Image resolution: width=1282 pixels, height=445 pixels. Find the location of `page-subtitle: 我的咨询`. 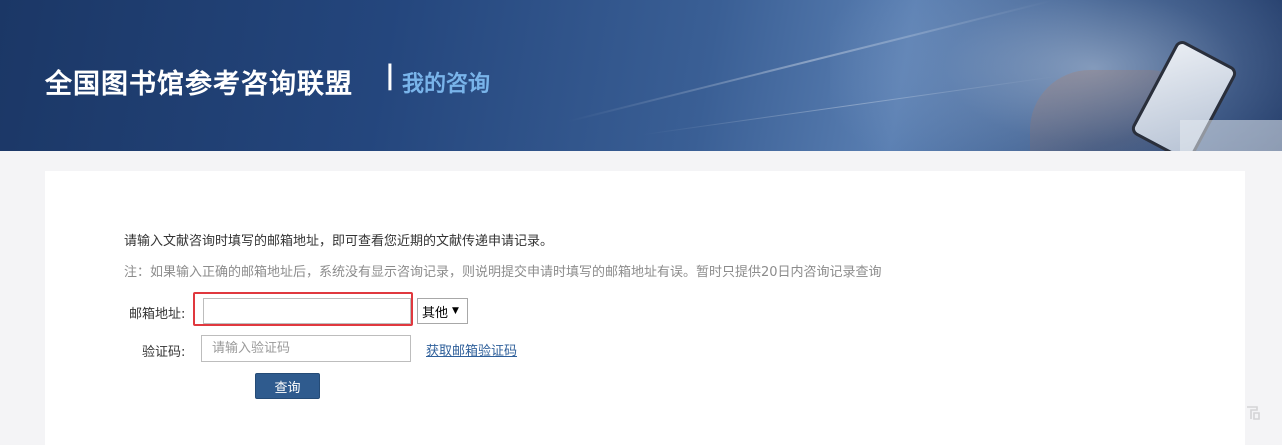

page-subtitle: 我的咨询 is located at coordinates (446, 84).